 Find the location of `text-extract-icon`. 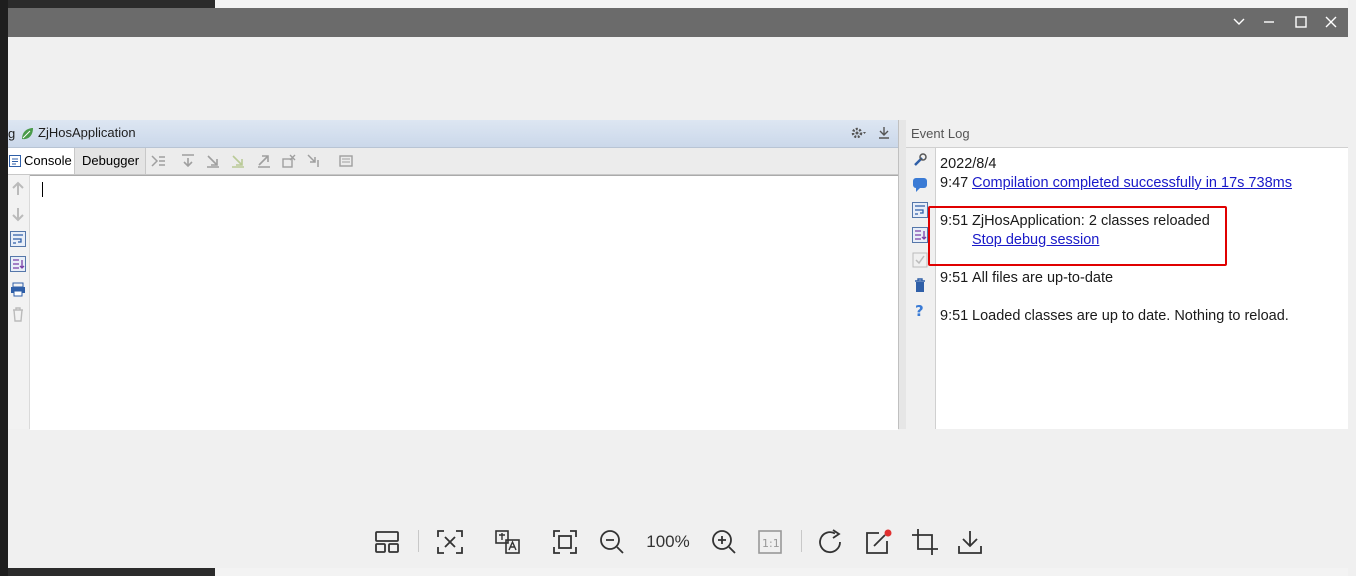

text-extract-icon is located at coordinates (450, 542).